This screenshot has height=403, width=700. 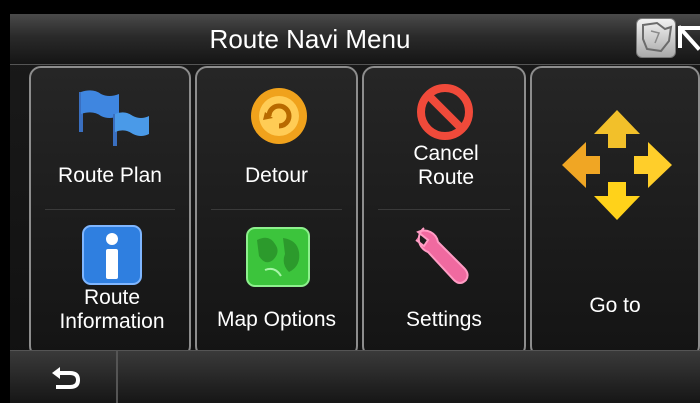 I want to click on map-options-label: Map Options, so click(x=276, y=319).